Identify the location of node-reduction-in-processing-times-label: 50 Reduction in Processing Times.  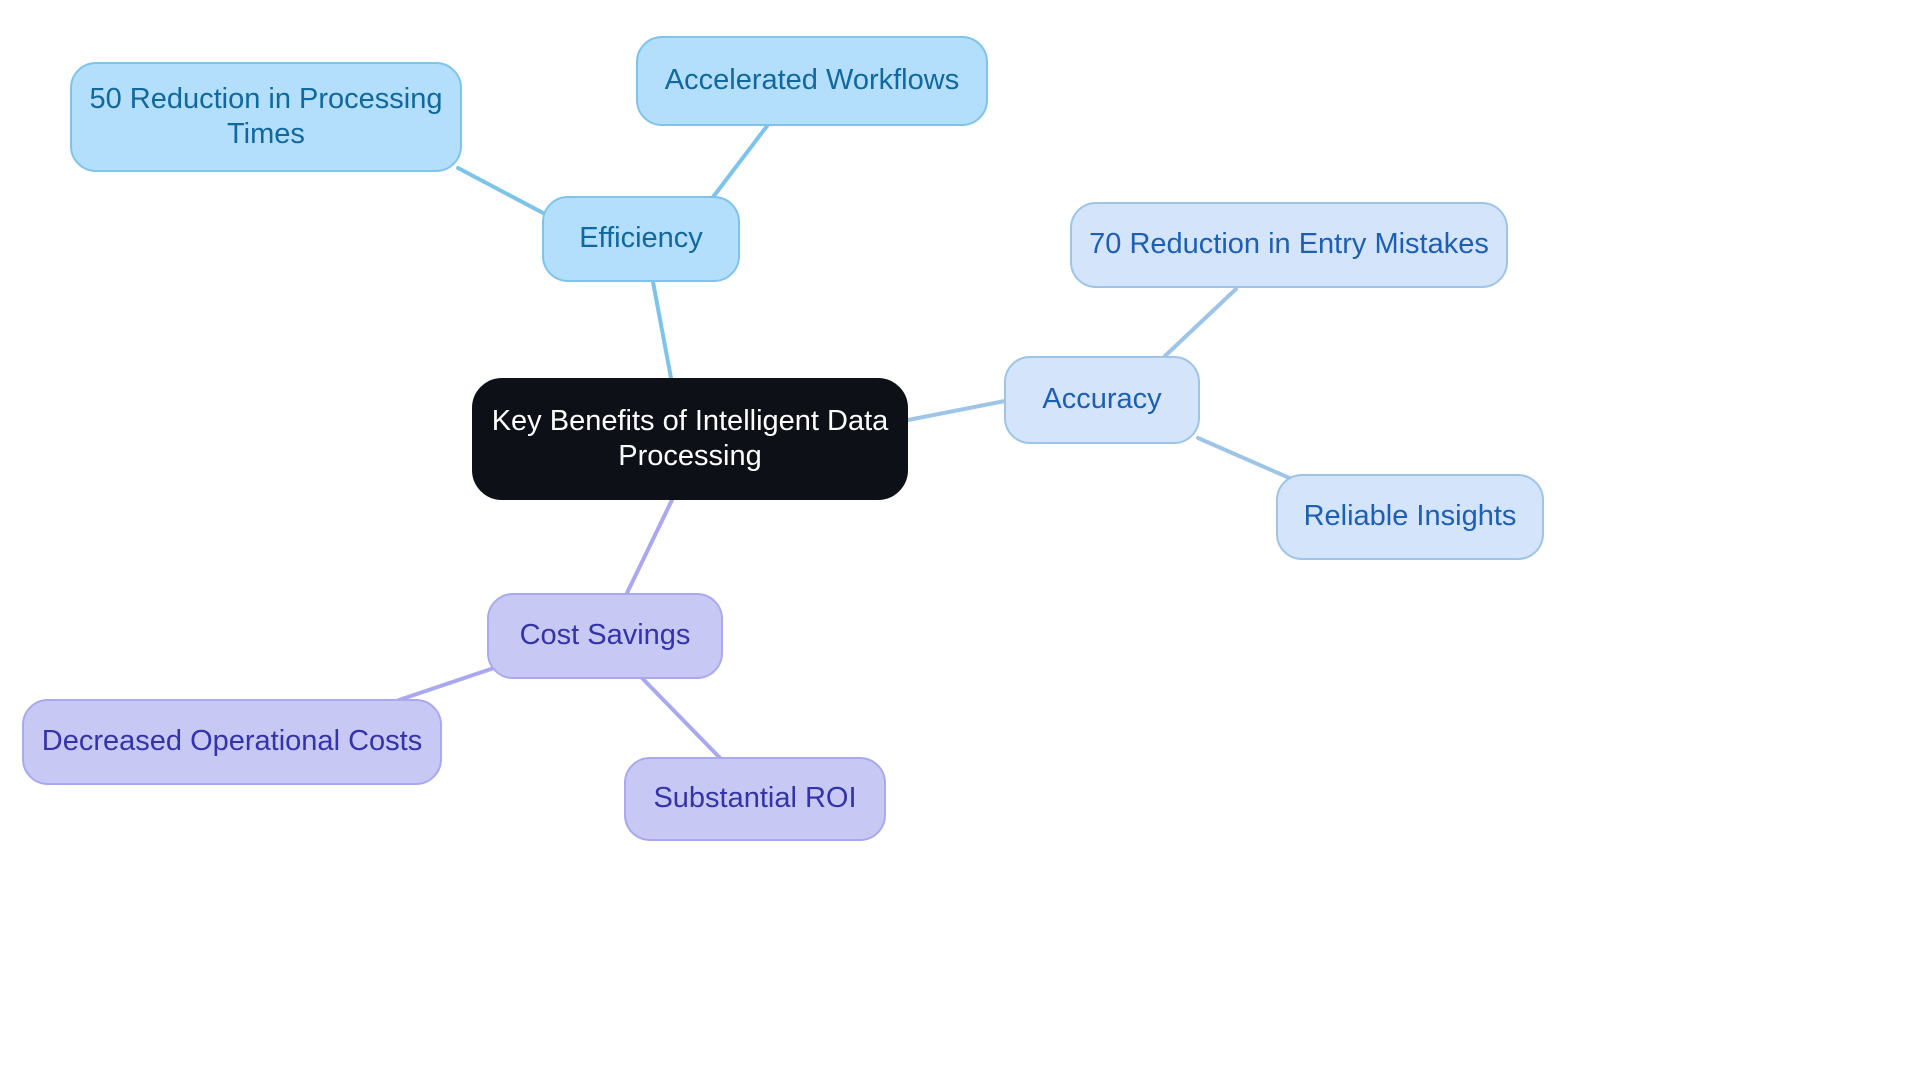
(266, 116).